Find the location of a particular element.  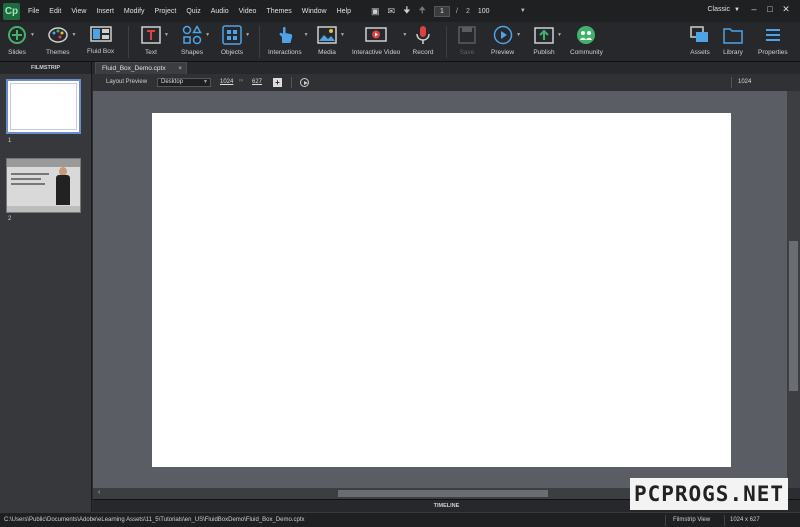

current-slide-field: 1 is located at coordinates (442, 11).